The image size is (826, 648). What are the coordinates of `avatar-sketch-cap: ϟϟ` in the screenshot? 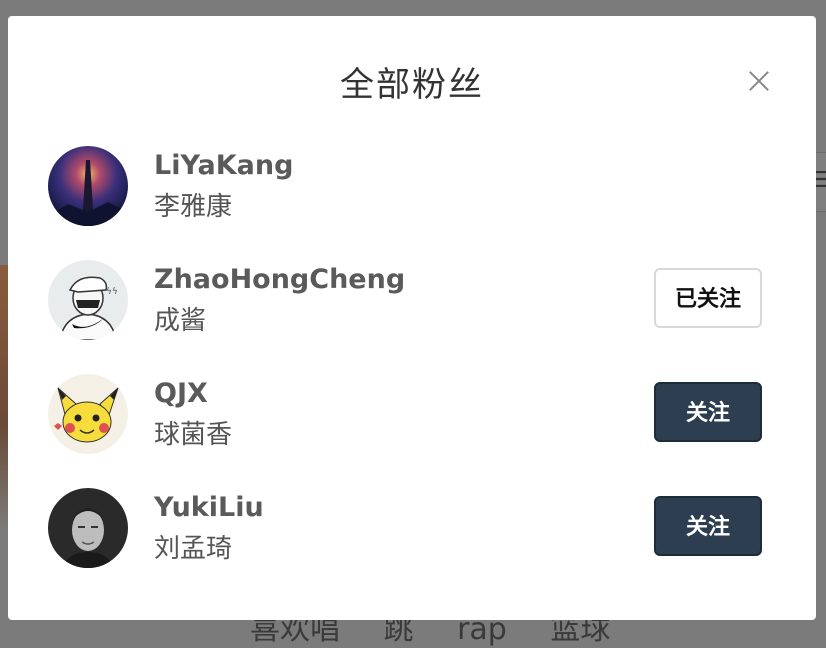 It's located at (88, 300).